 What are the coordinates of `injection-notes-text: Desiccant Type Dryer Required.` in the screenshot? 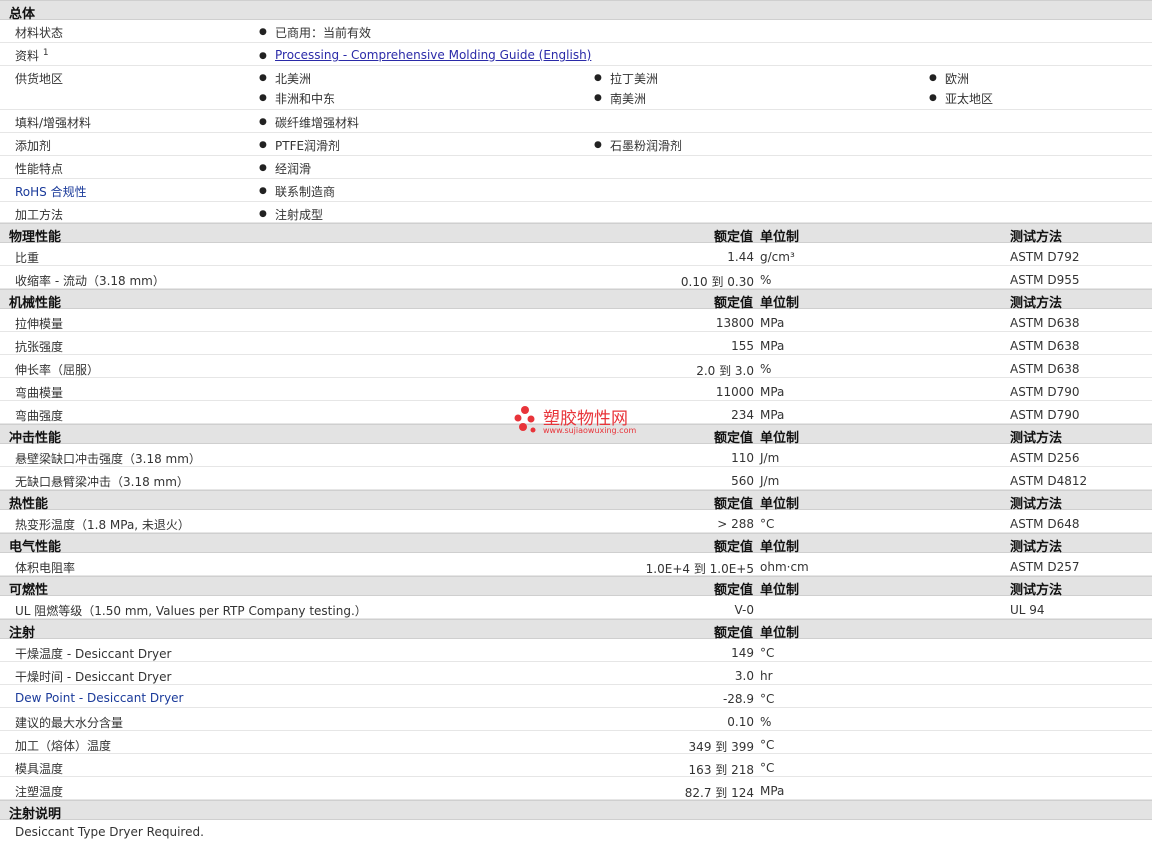 It's located at (109, 832).